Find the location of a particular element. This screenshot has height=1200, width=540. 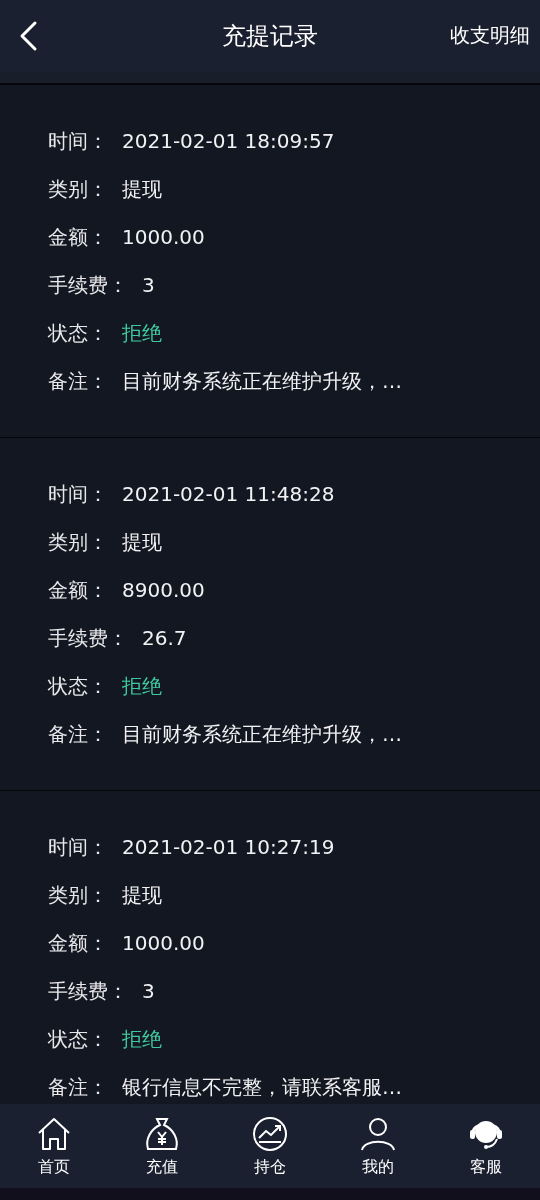

chart-icon is located at coordinates (270, 1133).